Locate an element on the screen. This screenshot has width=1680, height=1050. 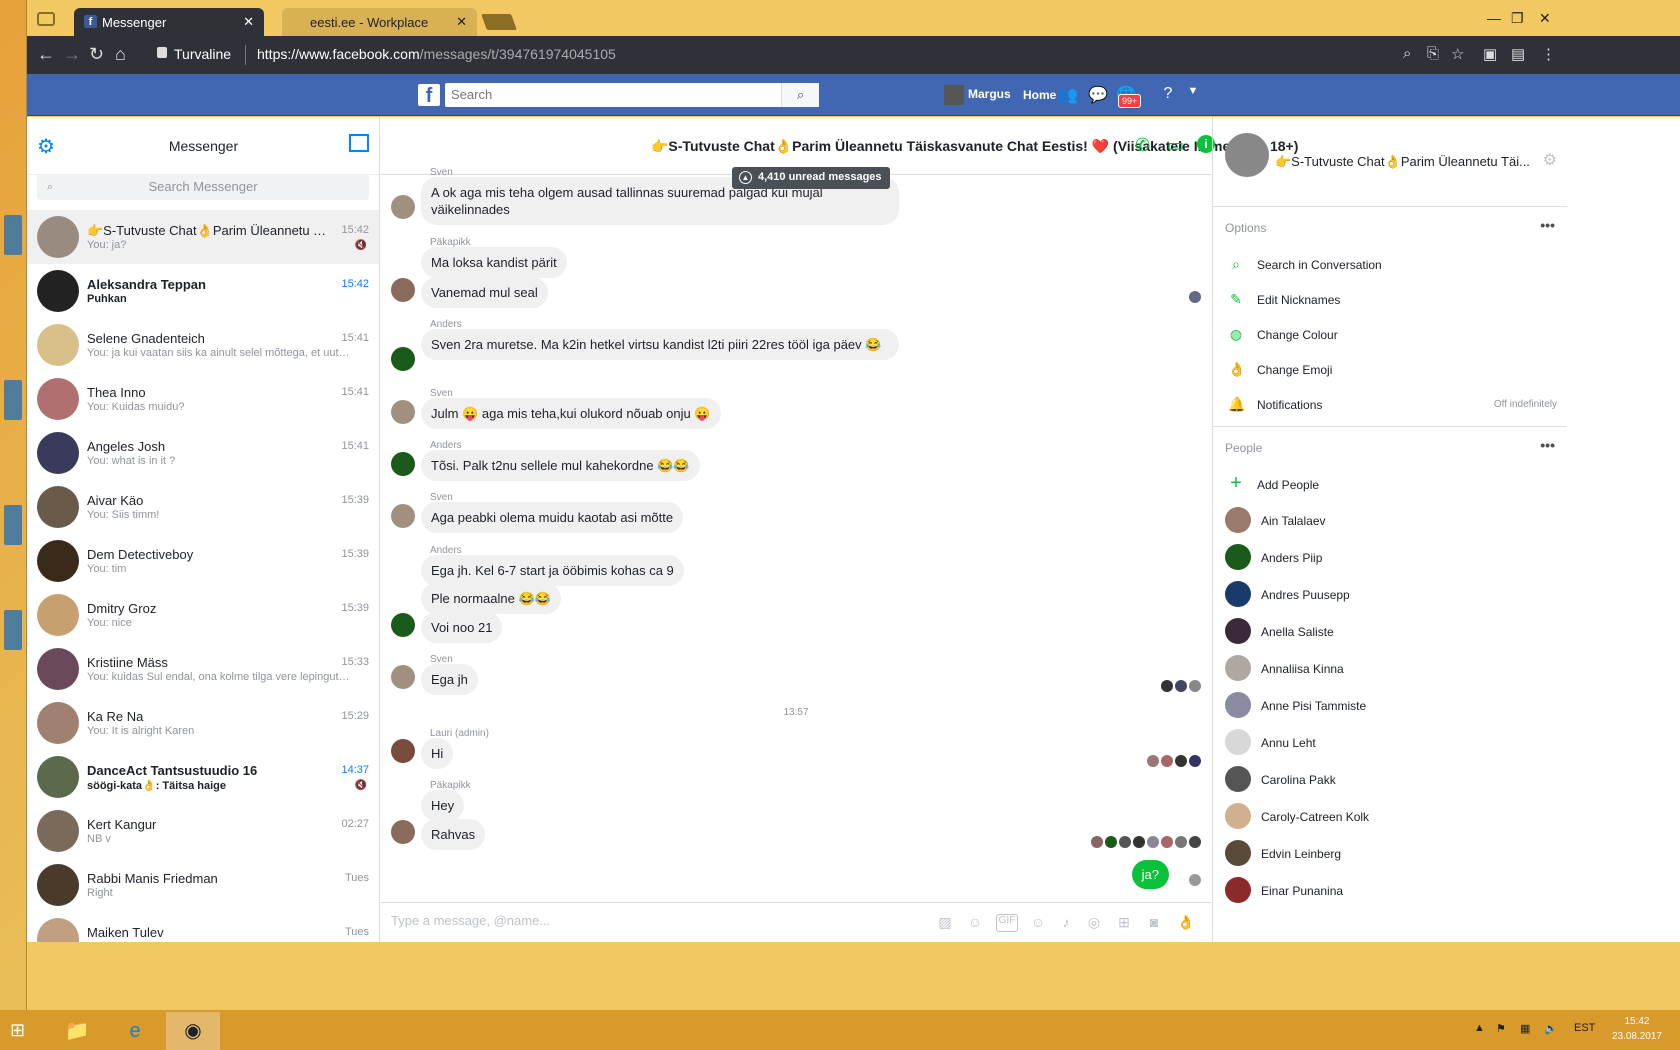
message-bubble: Ega jh is located at coordinates (449, 679).